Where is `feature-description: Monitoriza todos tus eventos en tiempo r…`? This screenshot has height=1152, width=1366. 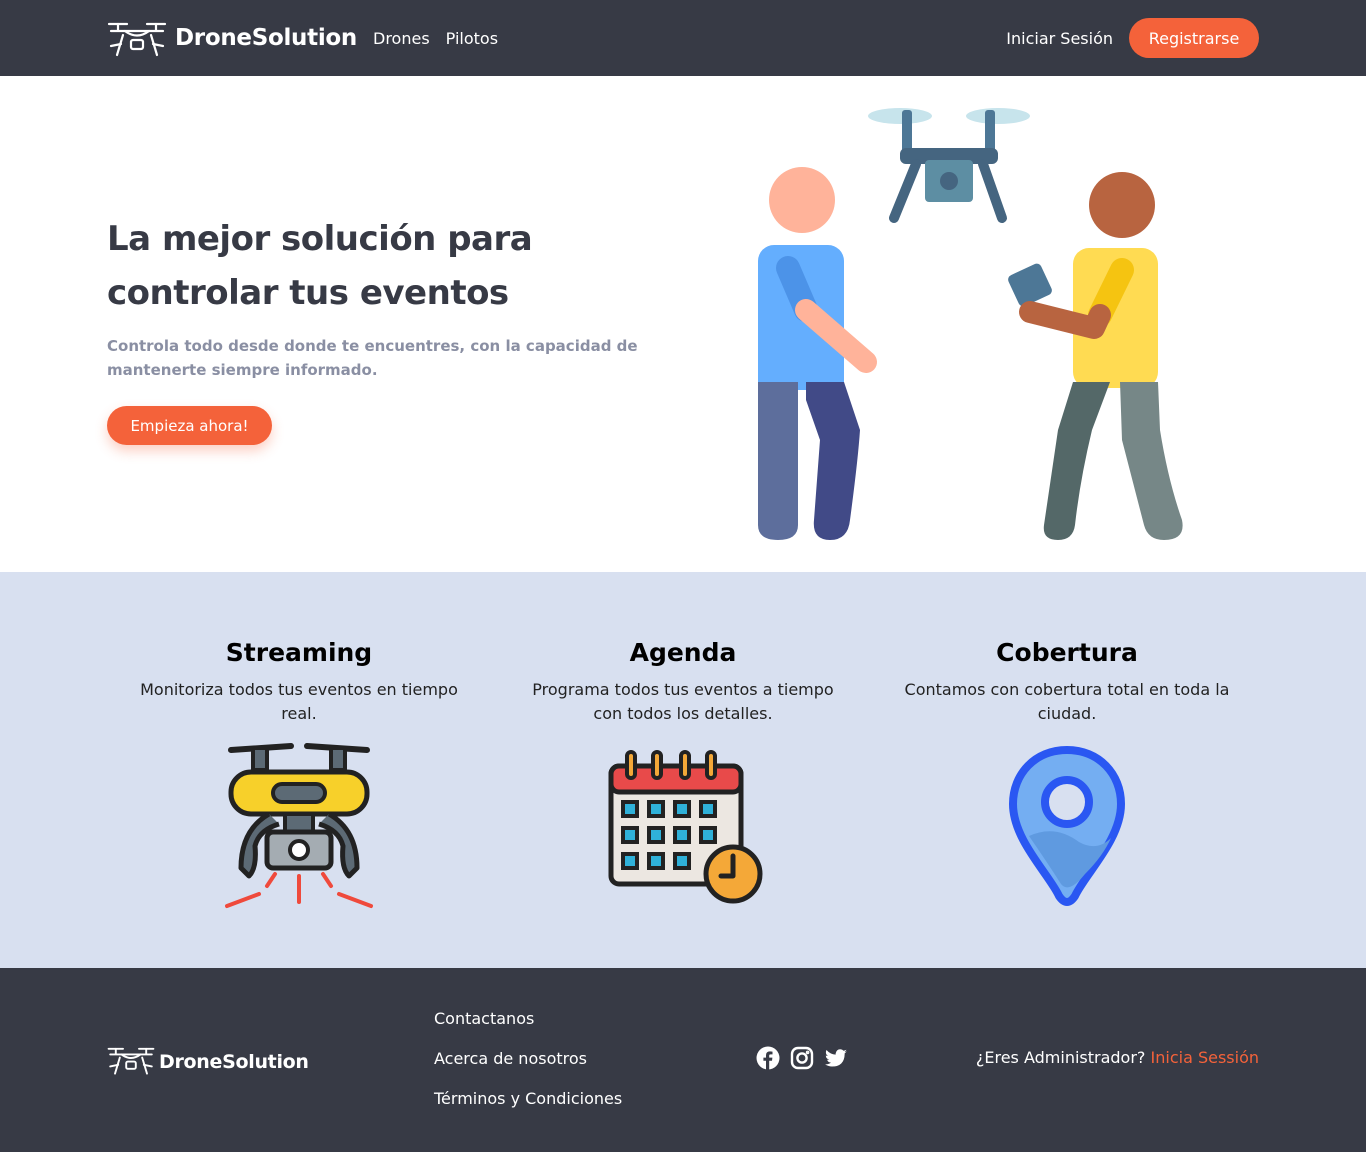
feature-description: Monitoriza todos tus eventos en tiempo r… is located at coordinates (299, 701).